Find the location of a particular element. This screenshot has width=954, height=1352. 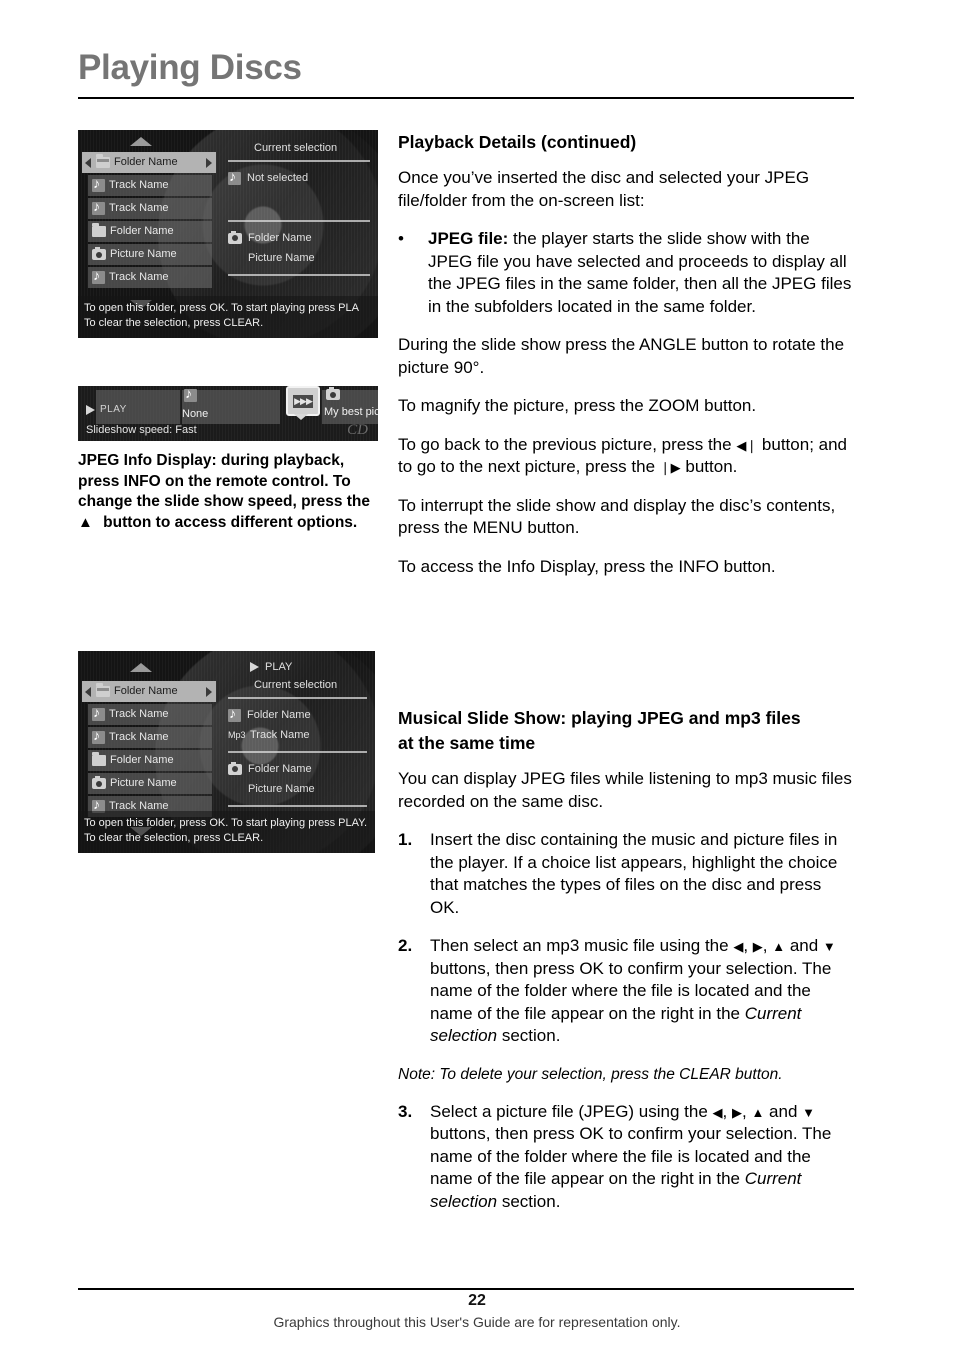

picture-value: My best picture is located at coordinates (351, 412).